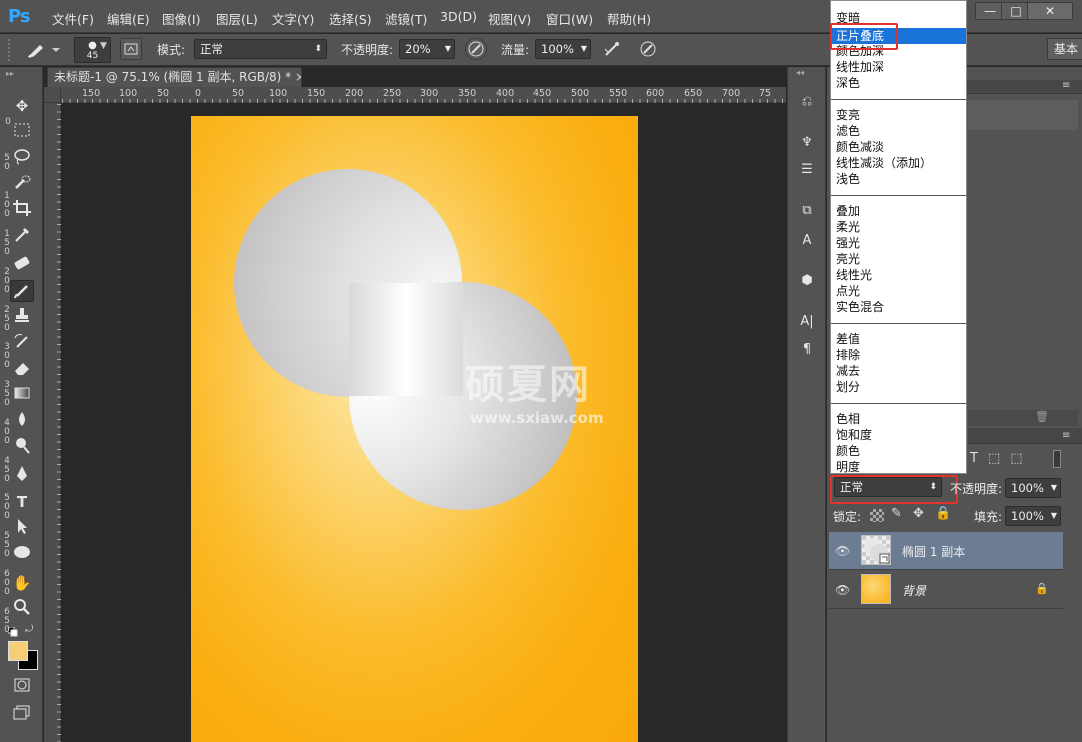  I want to click on healing-brush-tool-icon, so click(22, 265).